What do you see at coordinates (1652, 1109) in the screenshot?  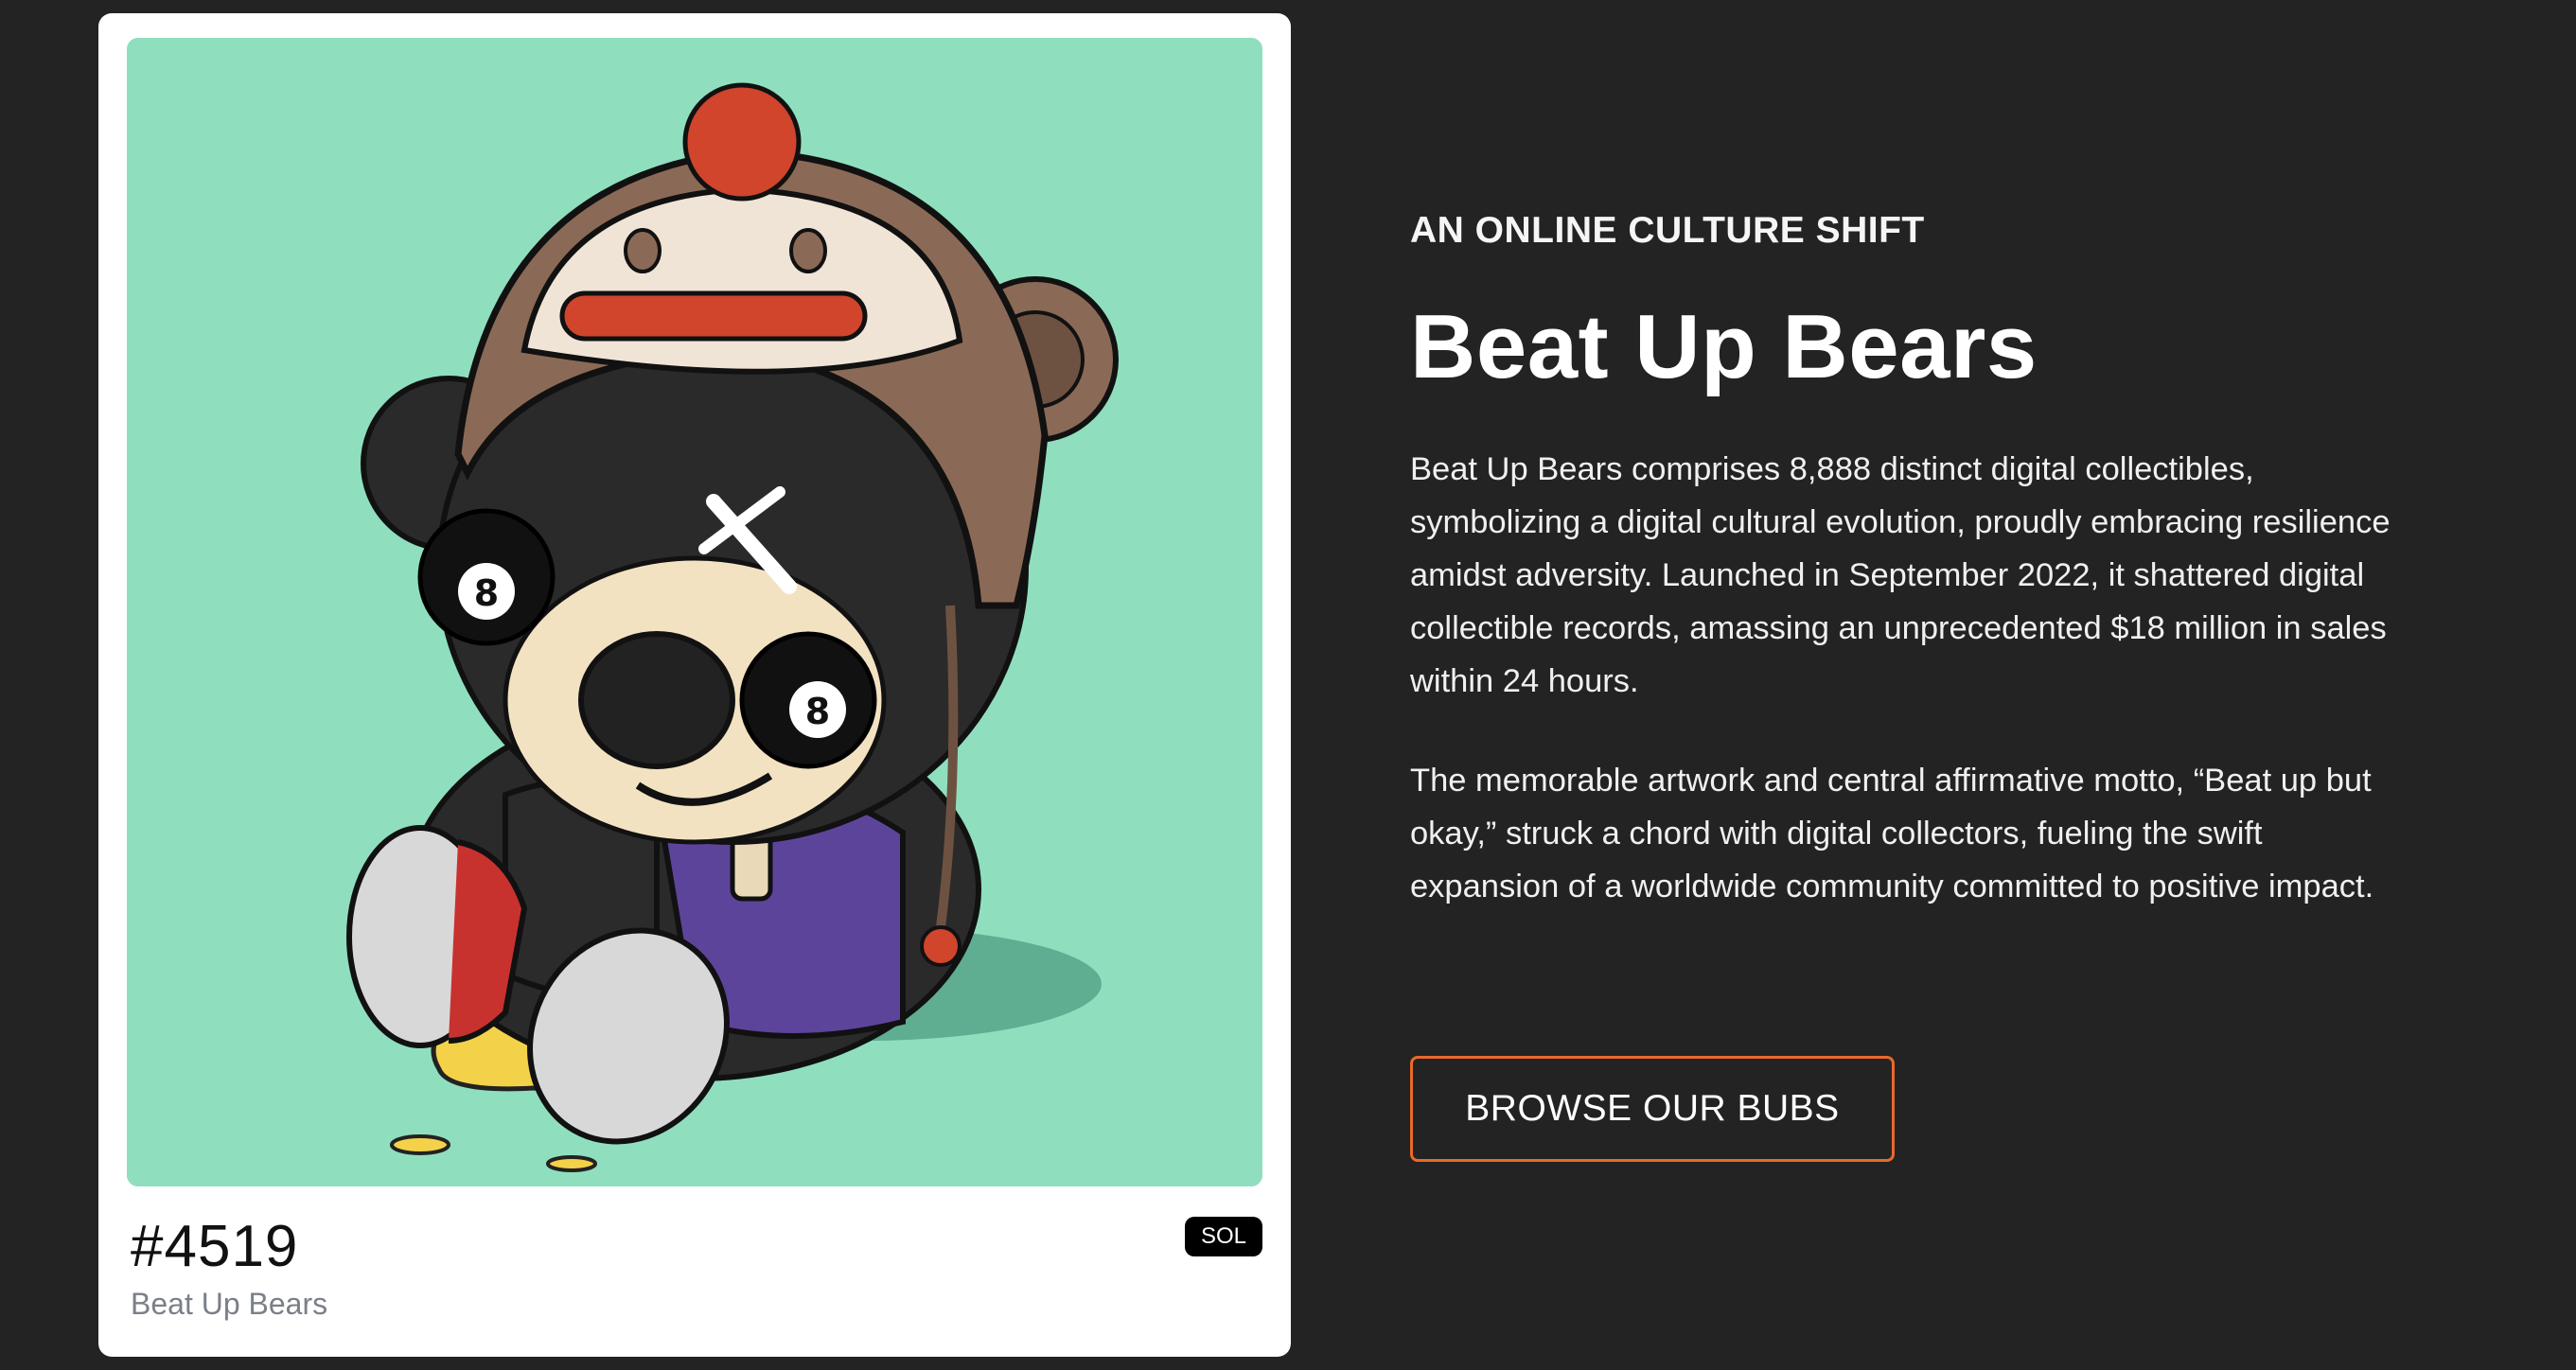 I see `browse-bubs-button: BROWSE OUR BUBS` at bounding box center [1652, 1109].